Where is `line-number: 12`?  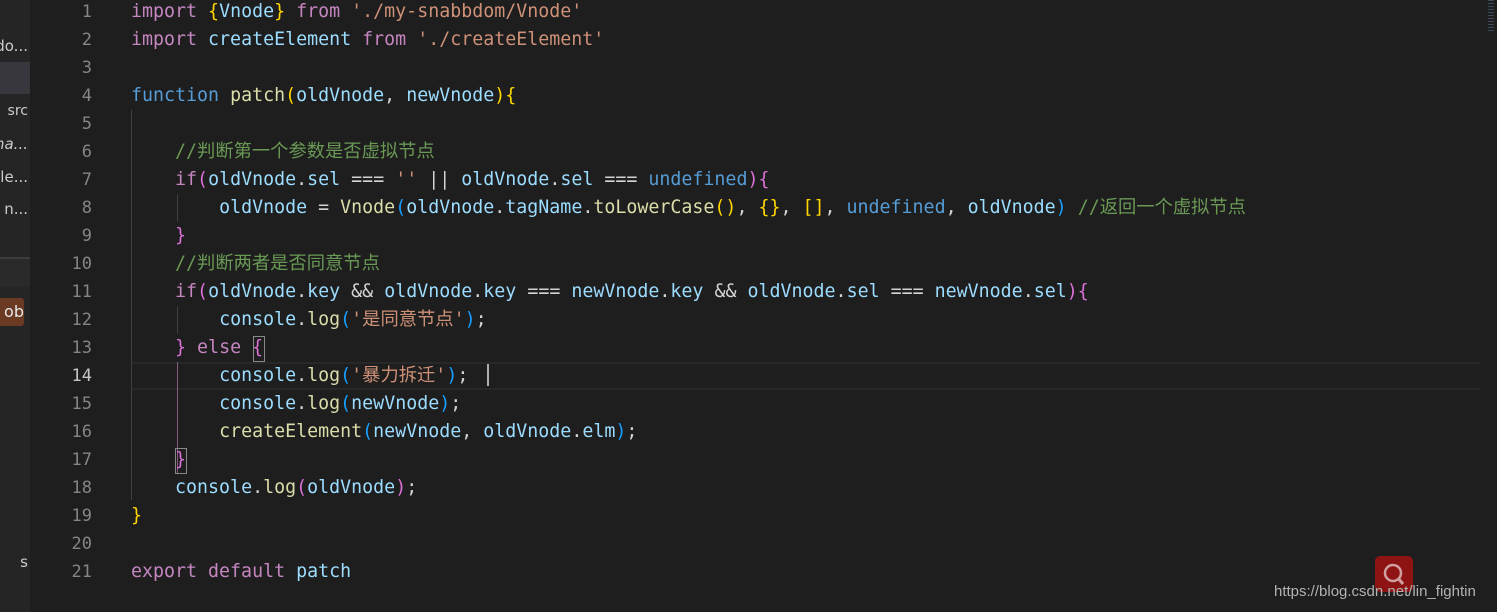 line-number: 12 is located at coordinates (81, 320).